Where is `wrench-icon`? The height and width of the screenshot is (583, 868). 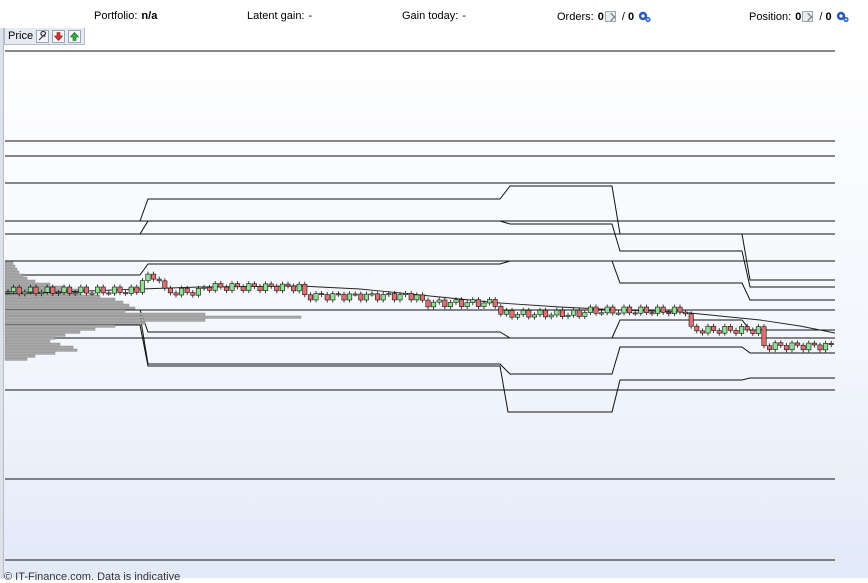 wrench-icon is located at coordinates (43, 36).